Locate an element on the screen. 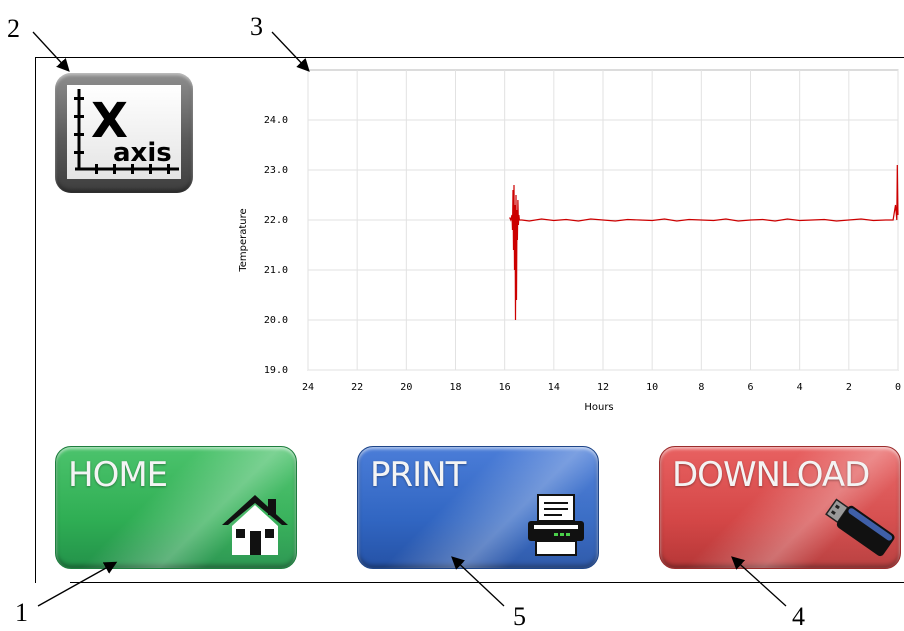 The image size is (904, 631). x-tick-label: 18 is located at coordinates (455, 387).